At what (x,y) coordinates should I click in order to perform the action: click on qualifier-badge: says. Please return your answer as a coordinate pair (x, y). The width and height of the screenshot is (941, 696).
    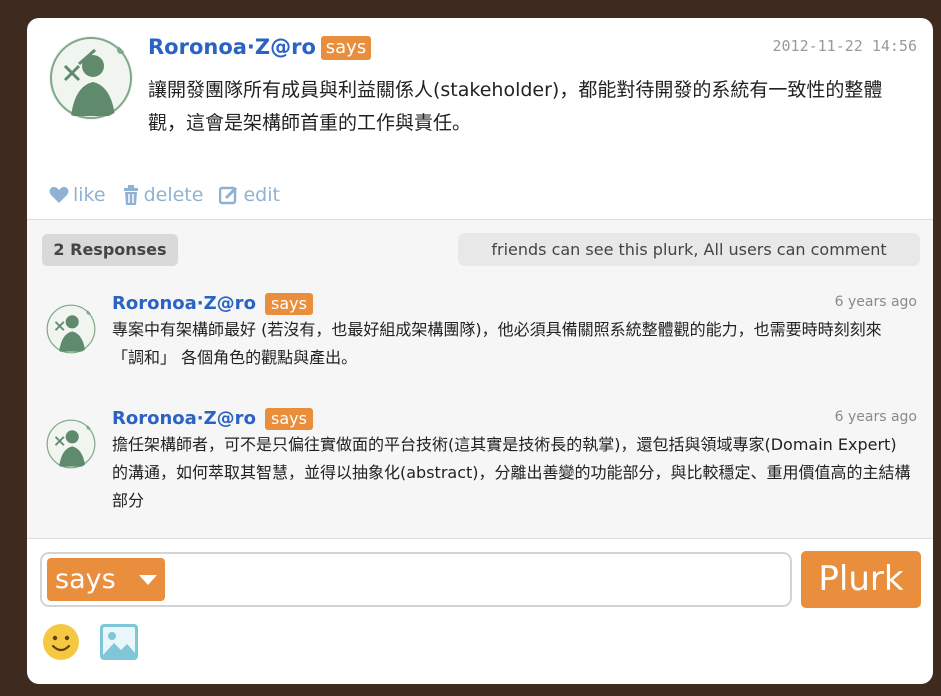
    Looking at the image, I should click on (346, 48).